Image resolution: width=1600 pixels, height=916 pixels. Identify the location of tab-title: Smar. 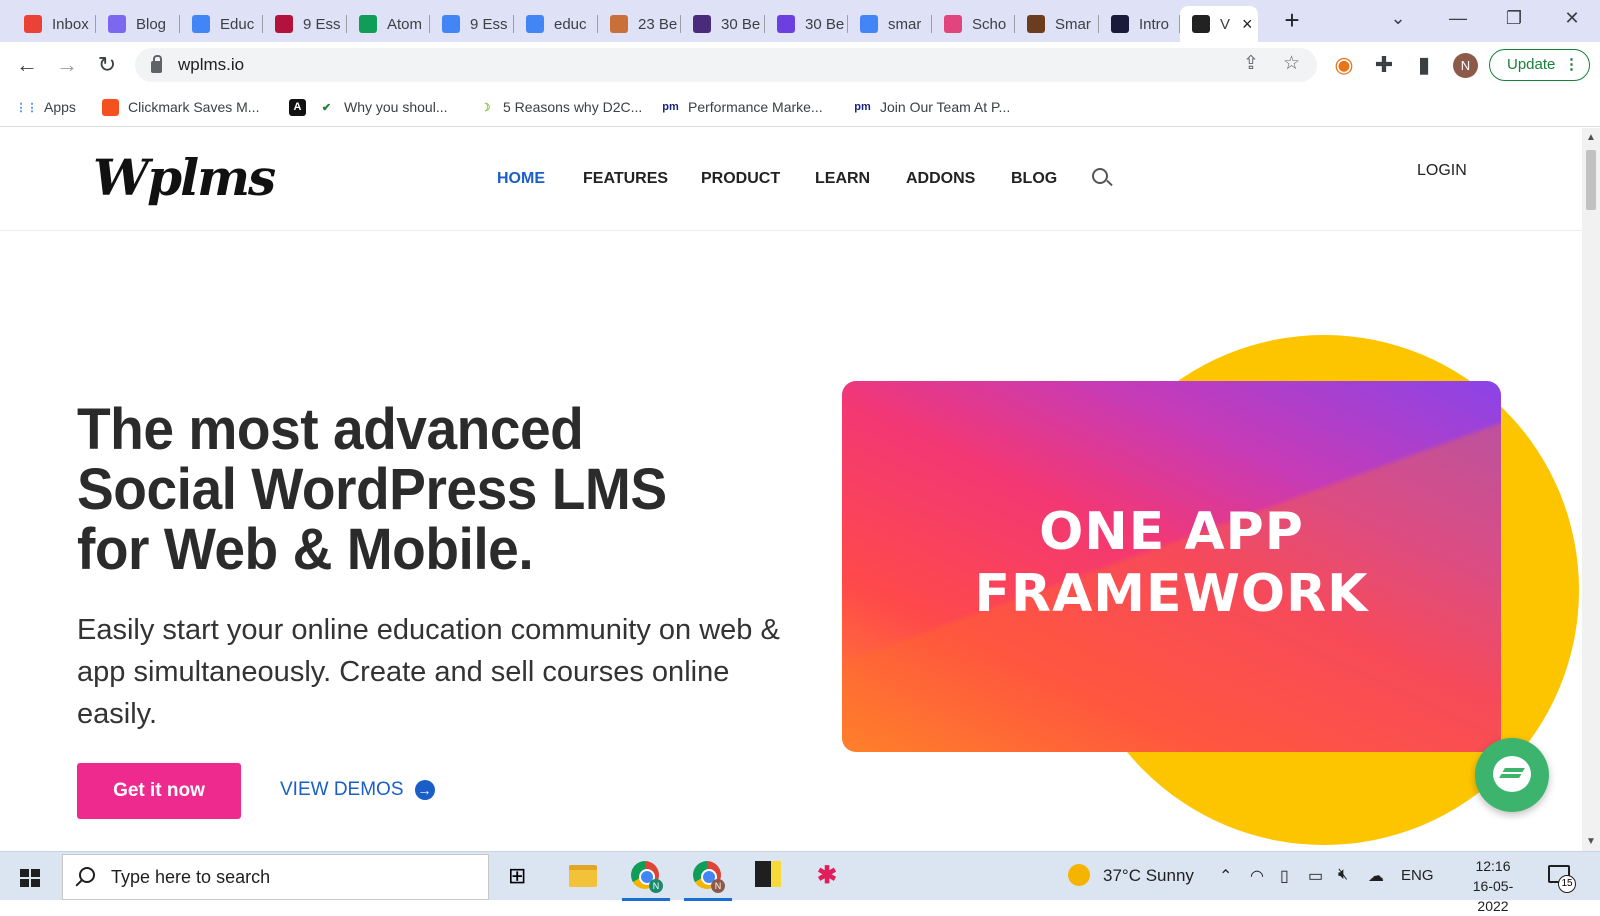
(1073, 24).